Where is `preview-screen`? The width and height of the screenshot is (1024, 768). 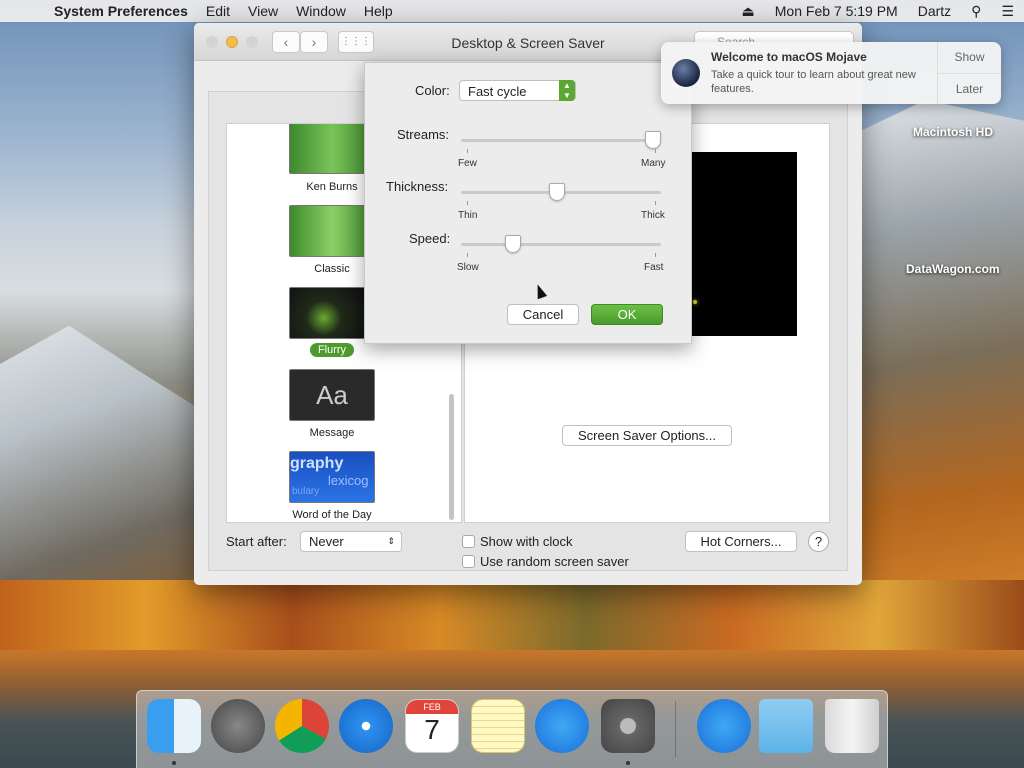 preview-screen is located at coordinates (744, 244).